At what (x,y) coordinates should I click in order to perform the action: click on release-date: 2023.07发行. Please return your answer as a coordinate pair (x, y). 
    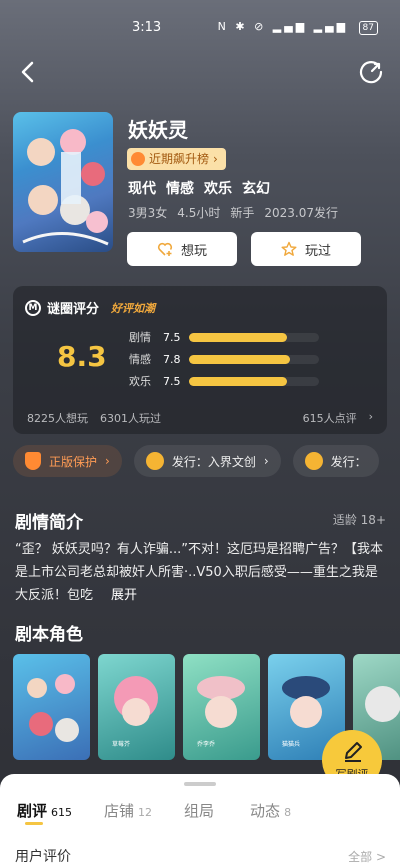
    Looking at the image, I should click on (301, 213).